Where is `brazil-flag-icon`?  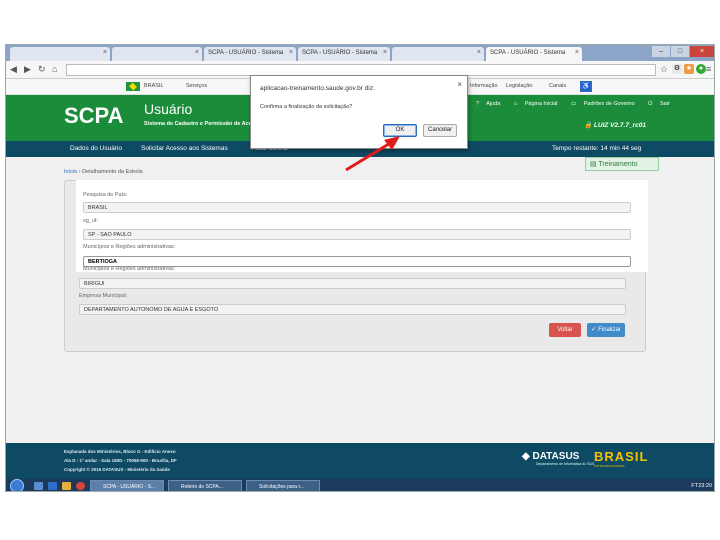 brazil-flag-icon is located at coordinates (133, 86).